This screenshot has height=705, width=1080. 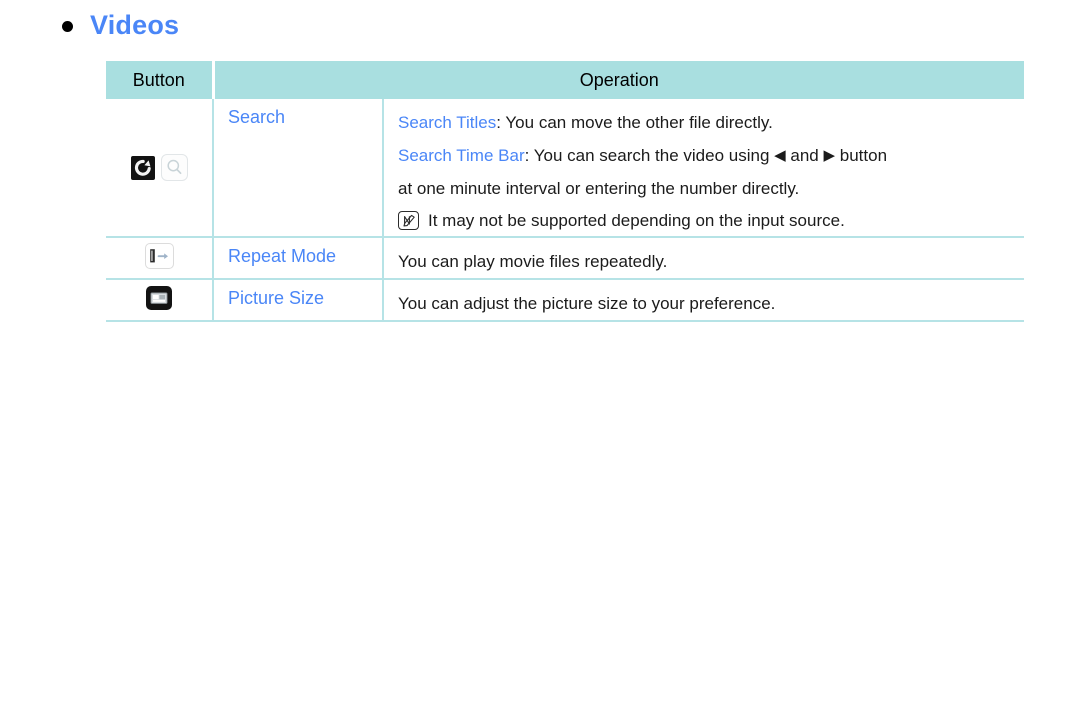 What do you see at coordinates (67, 26) in the screenshot?
I see `bullet-dot-icon` at bounding box center [67, 26].